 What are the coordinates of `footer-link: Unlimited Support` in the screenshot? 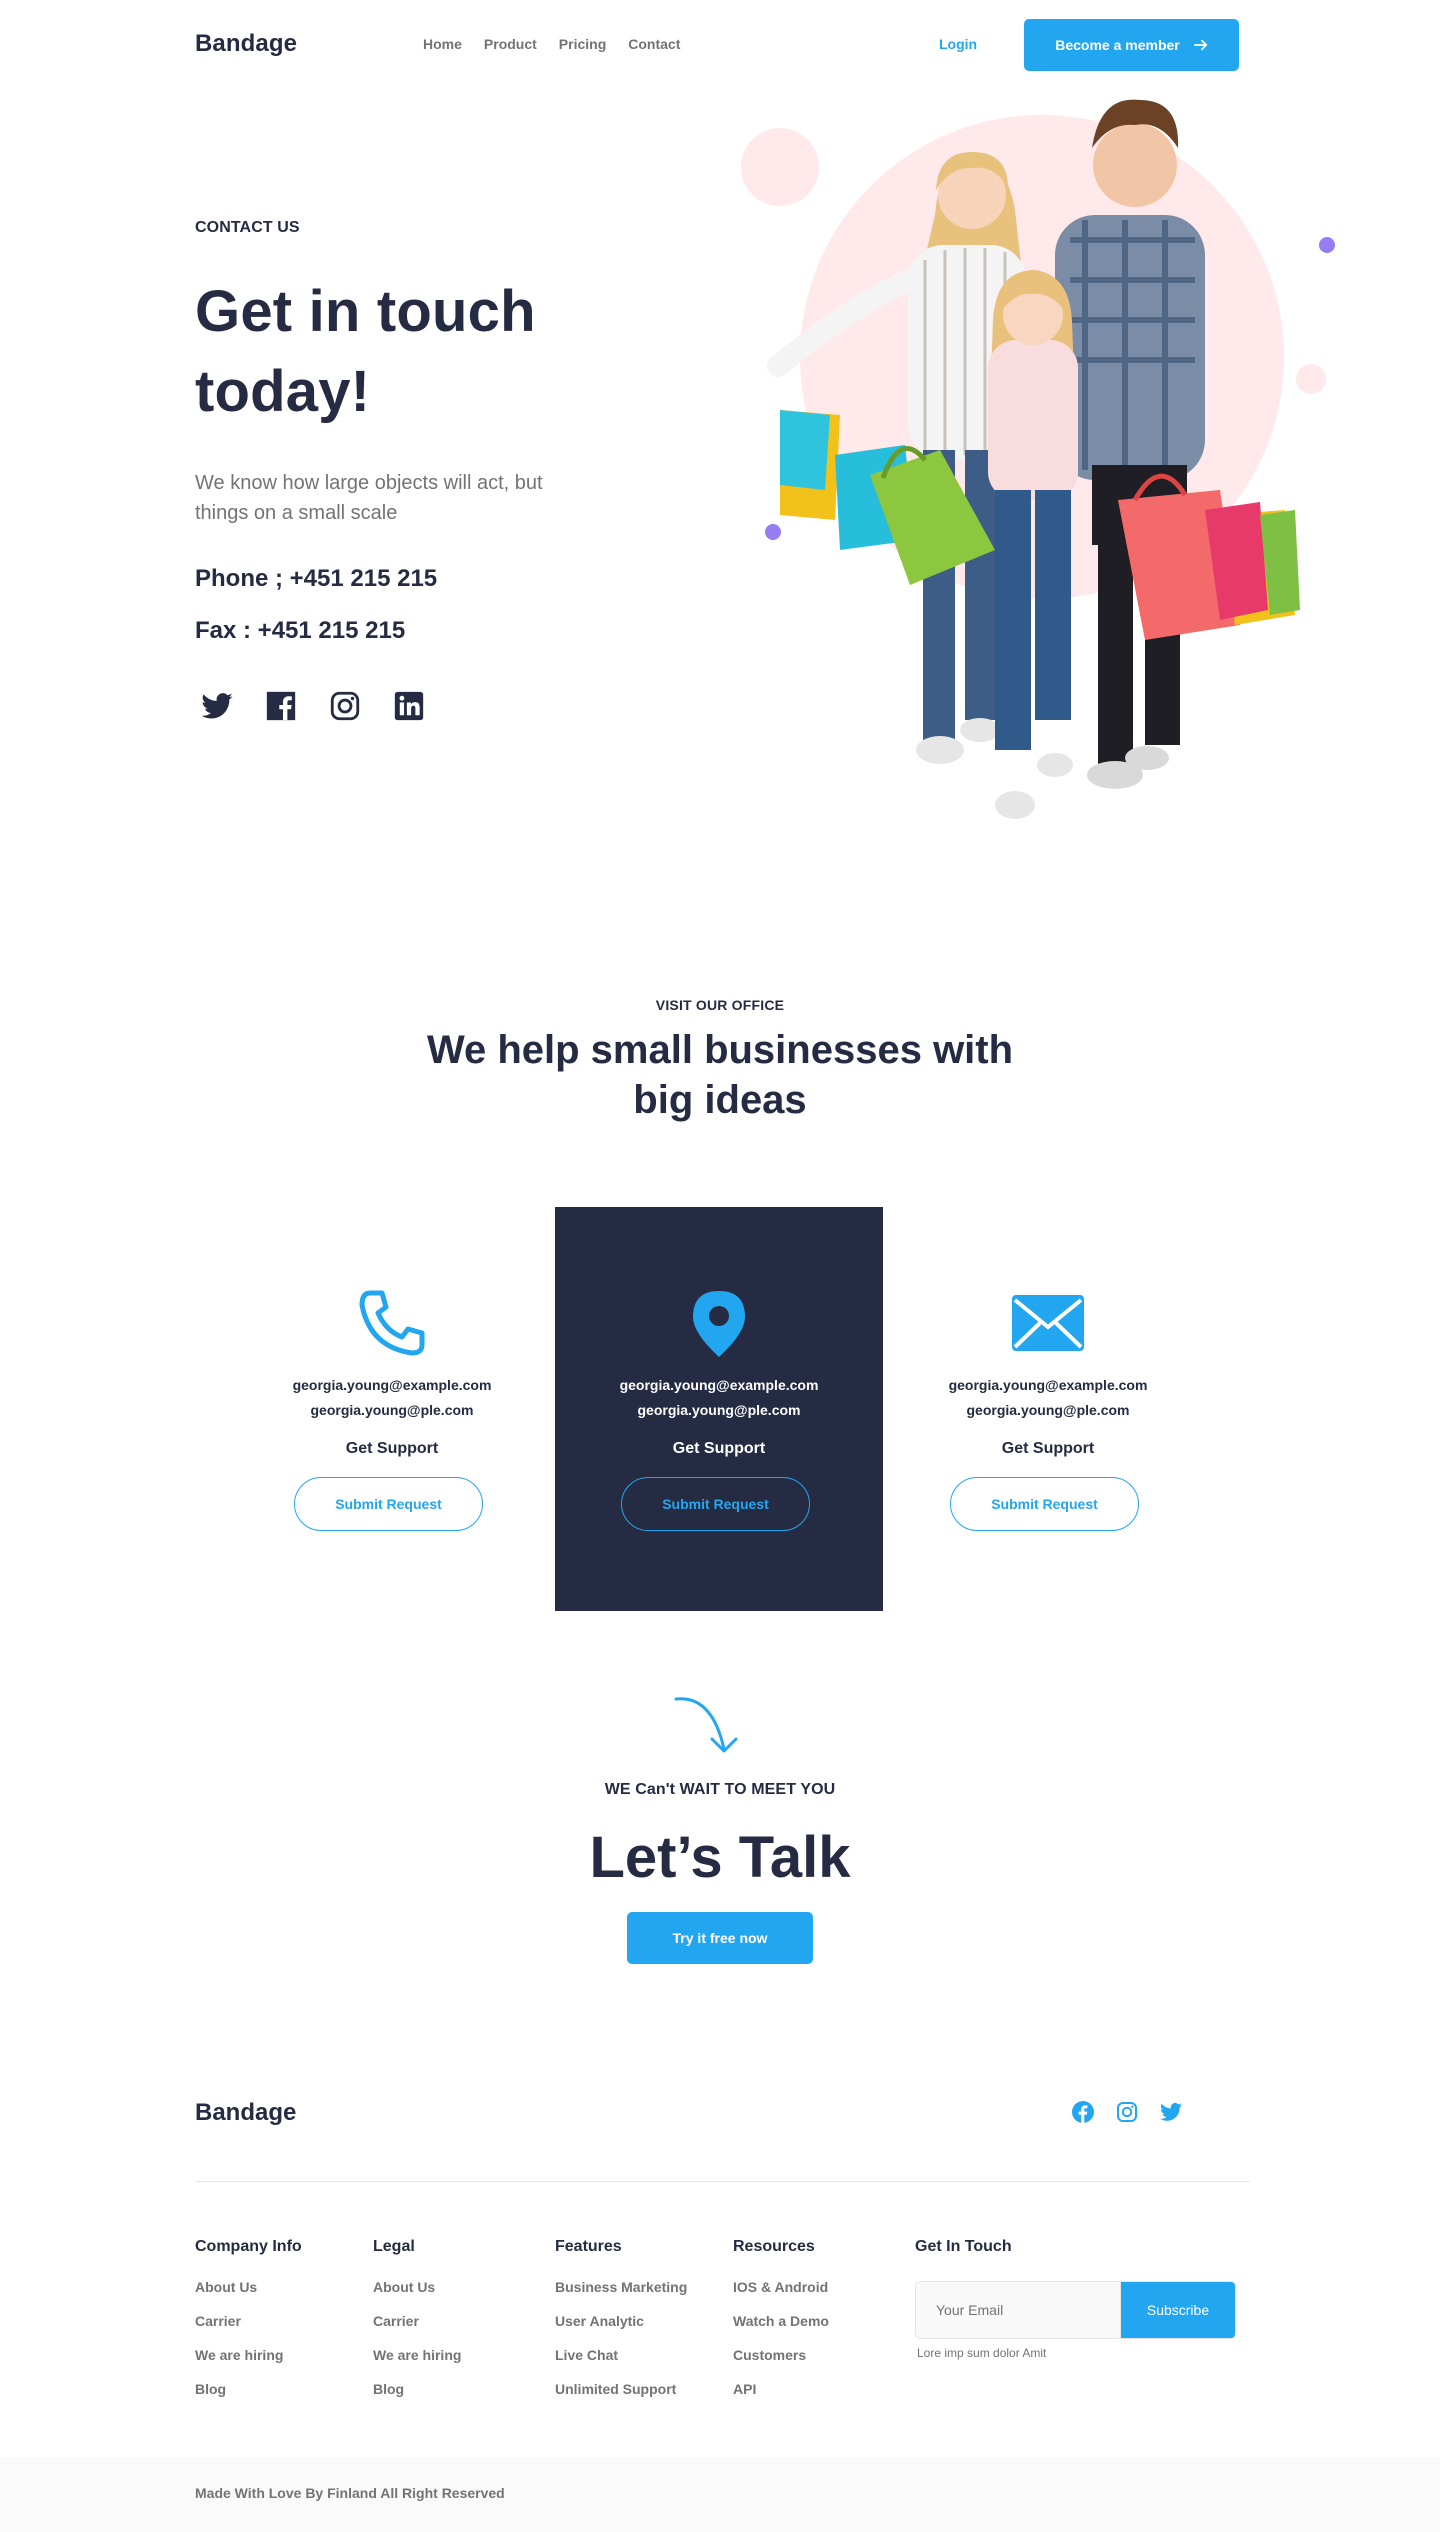 It's located at (621, 2389).